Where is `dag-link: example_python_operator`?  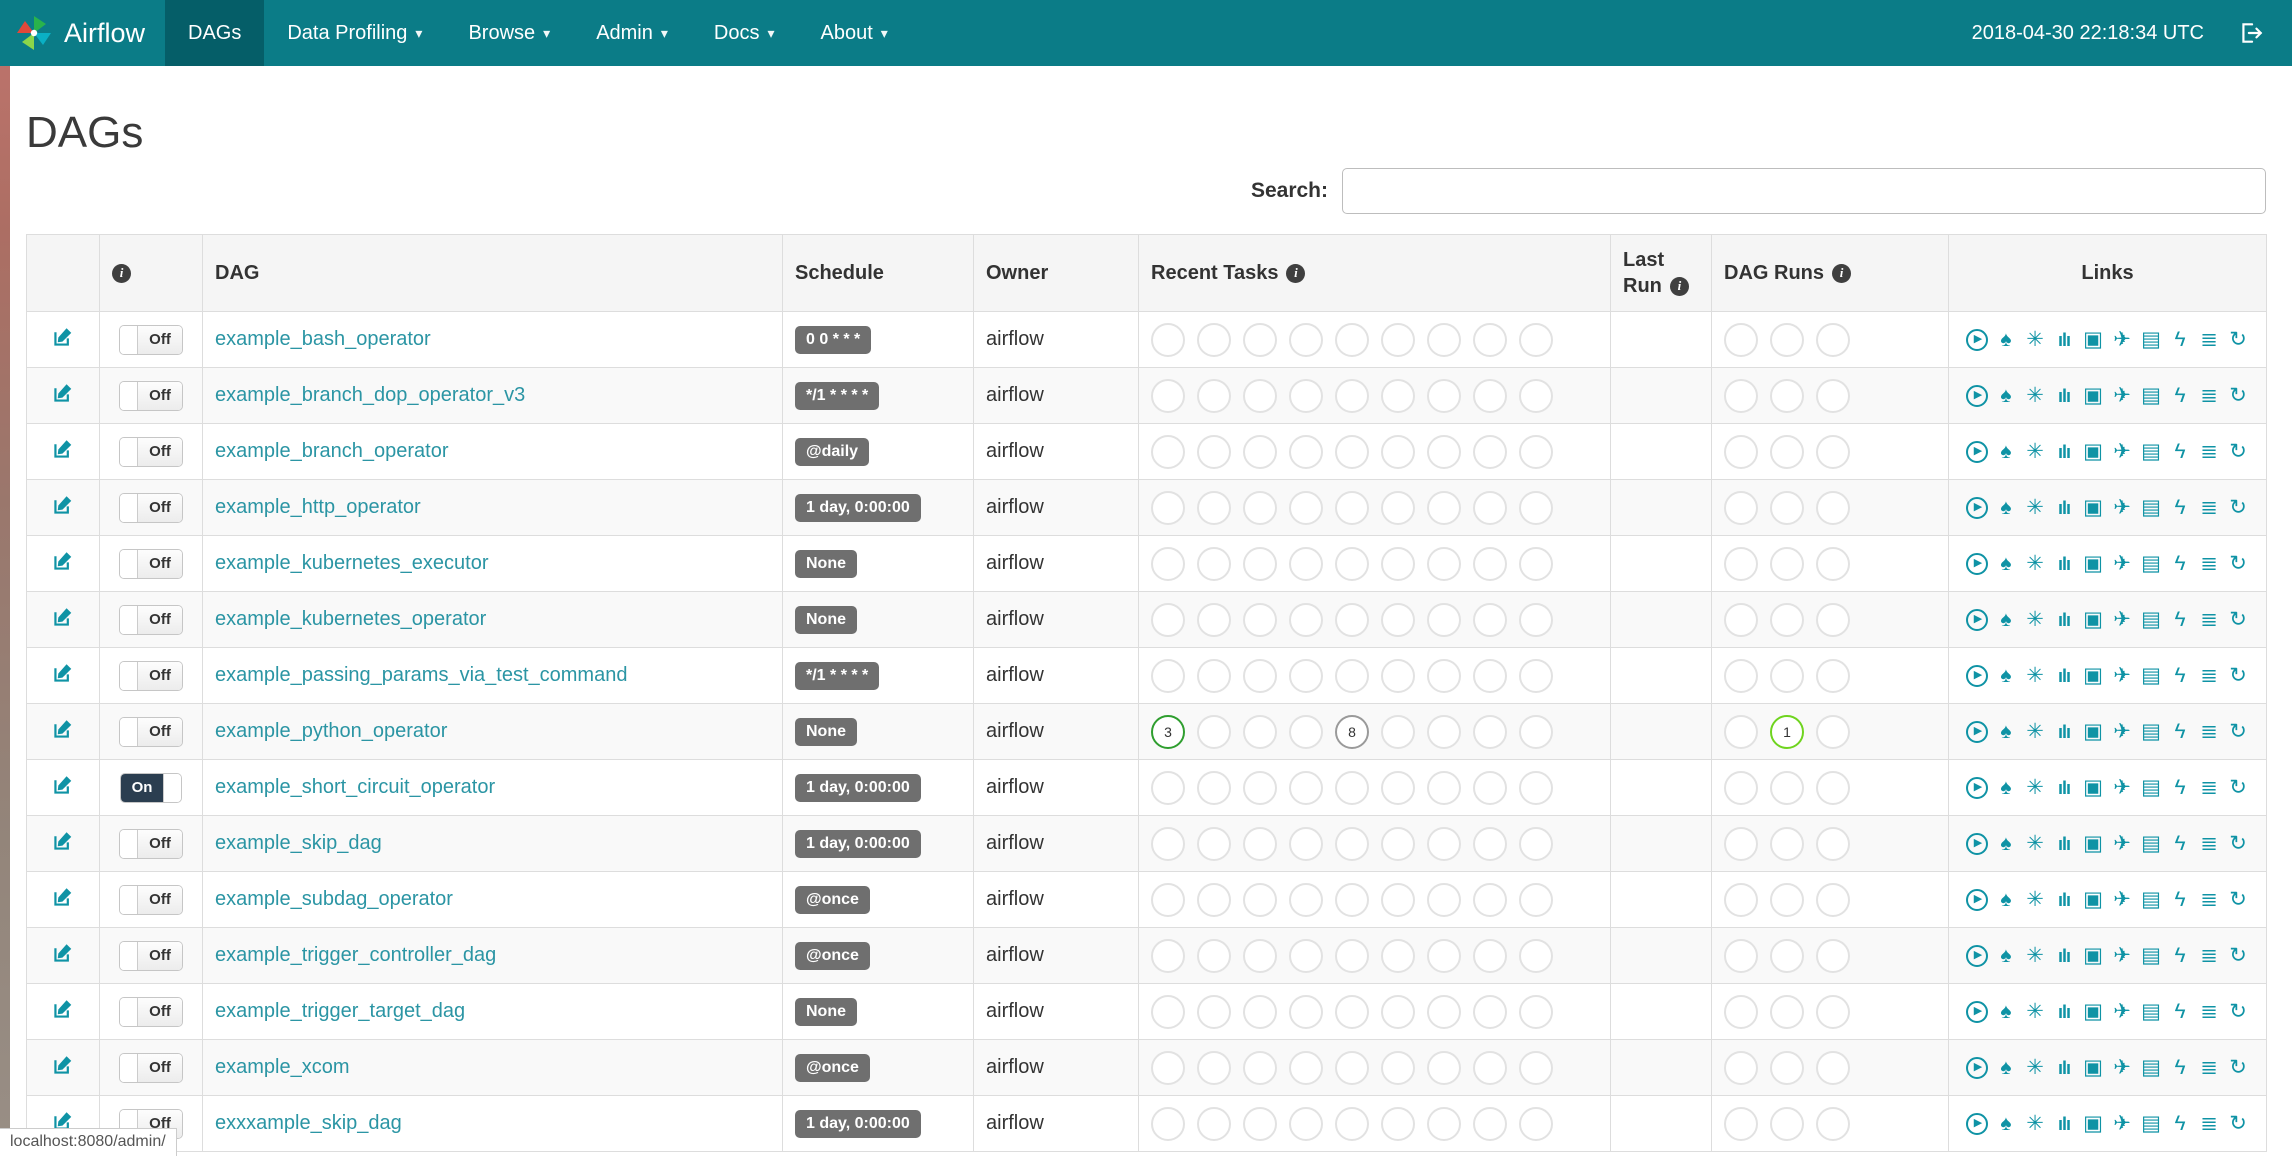
dag-link: example_python_operator is located at coordinates (331, 731).